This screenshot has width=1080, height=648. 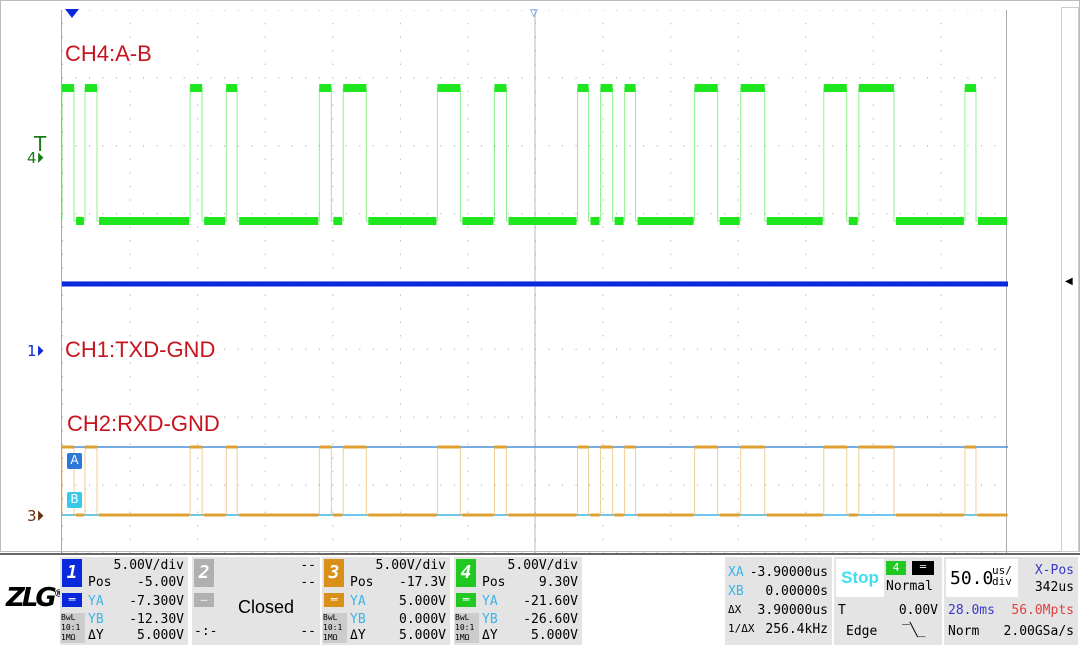 What do you see at coordinates (35, 158) in the screenshot?
I see `ch4-offset-marker: 4⏵` at bounding box center [35, 158].